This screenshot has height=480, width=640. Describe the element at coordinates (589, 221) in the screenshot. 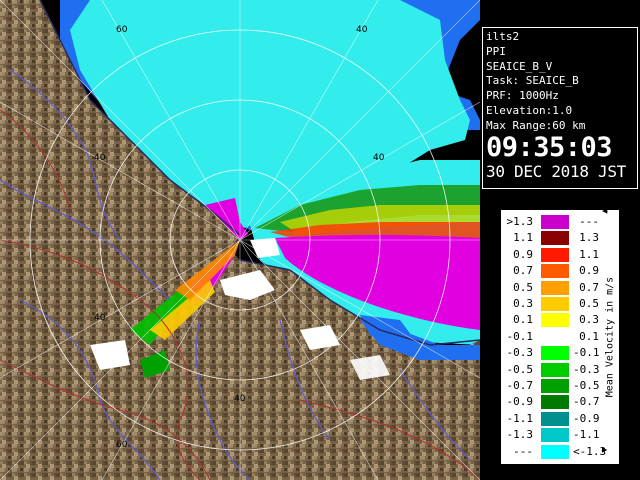

I see `legend-high-value: ---` at that location.